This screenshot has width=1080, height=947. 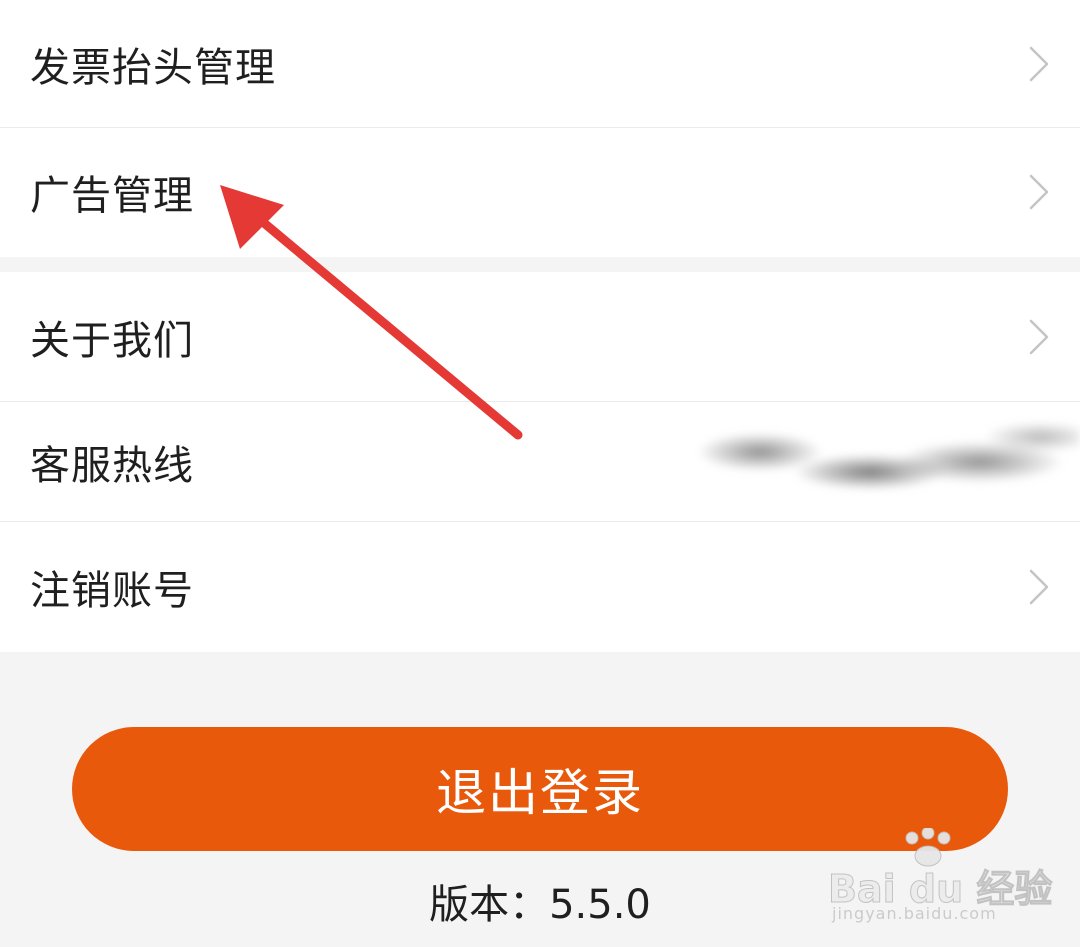 What do you see at coordinates (112, 591) in the screenshot?
I see `menu-item-label: 注销账号` at bounding box center [112, 591].